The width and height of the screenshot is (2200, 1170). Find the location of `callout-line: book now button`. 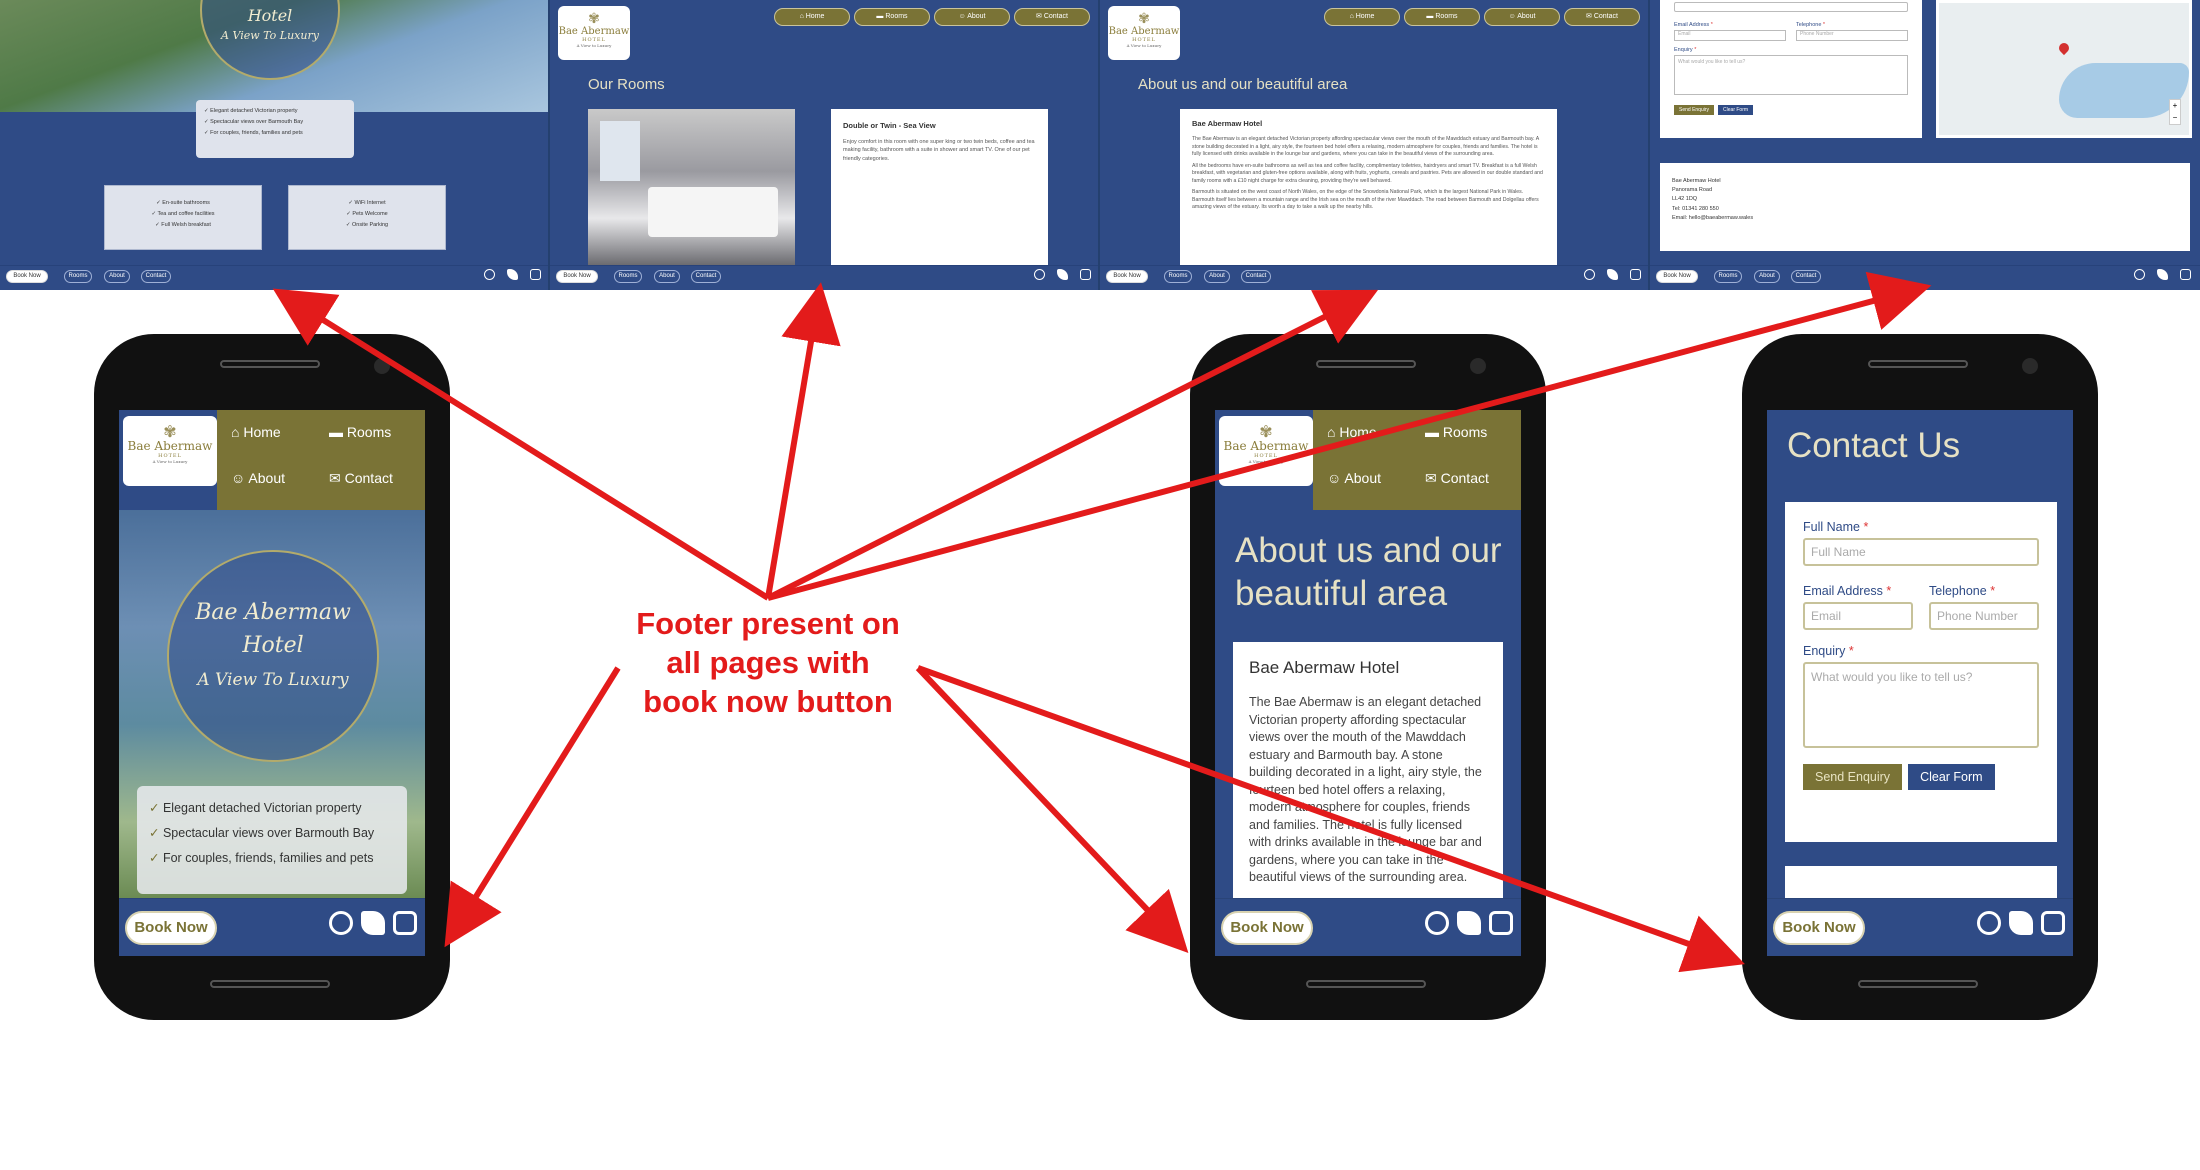

callout-line: book now button is located at coordinates (768, 701).